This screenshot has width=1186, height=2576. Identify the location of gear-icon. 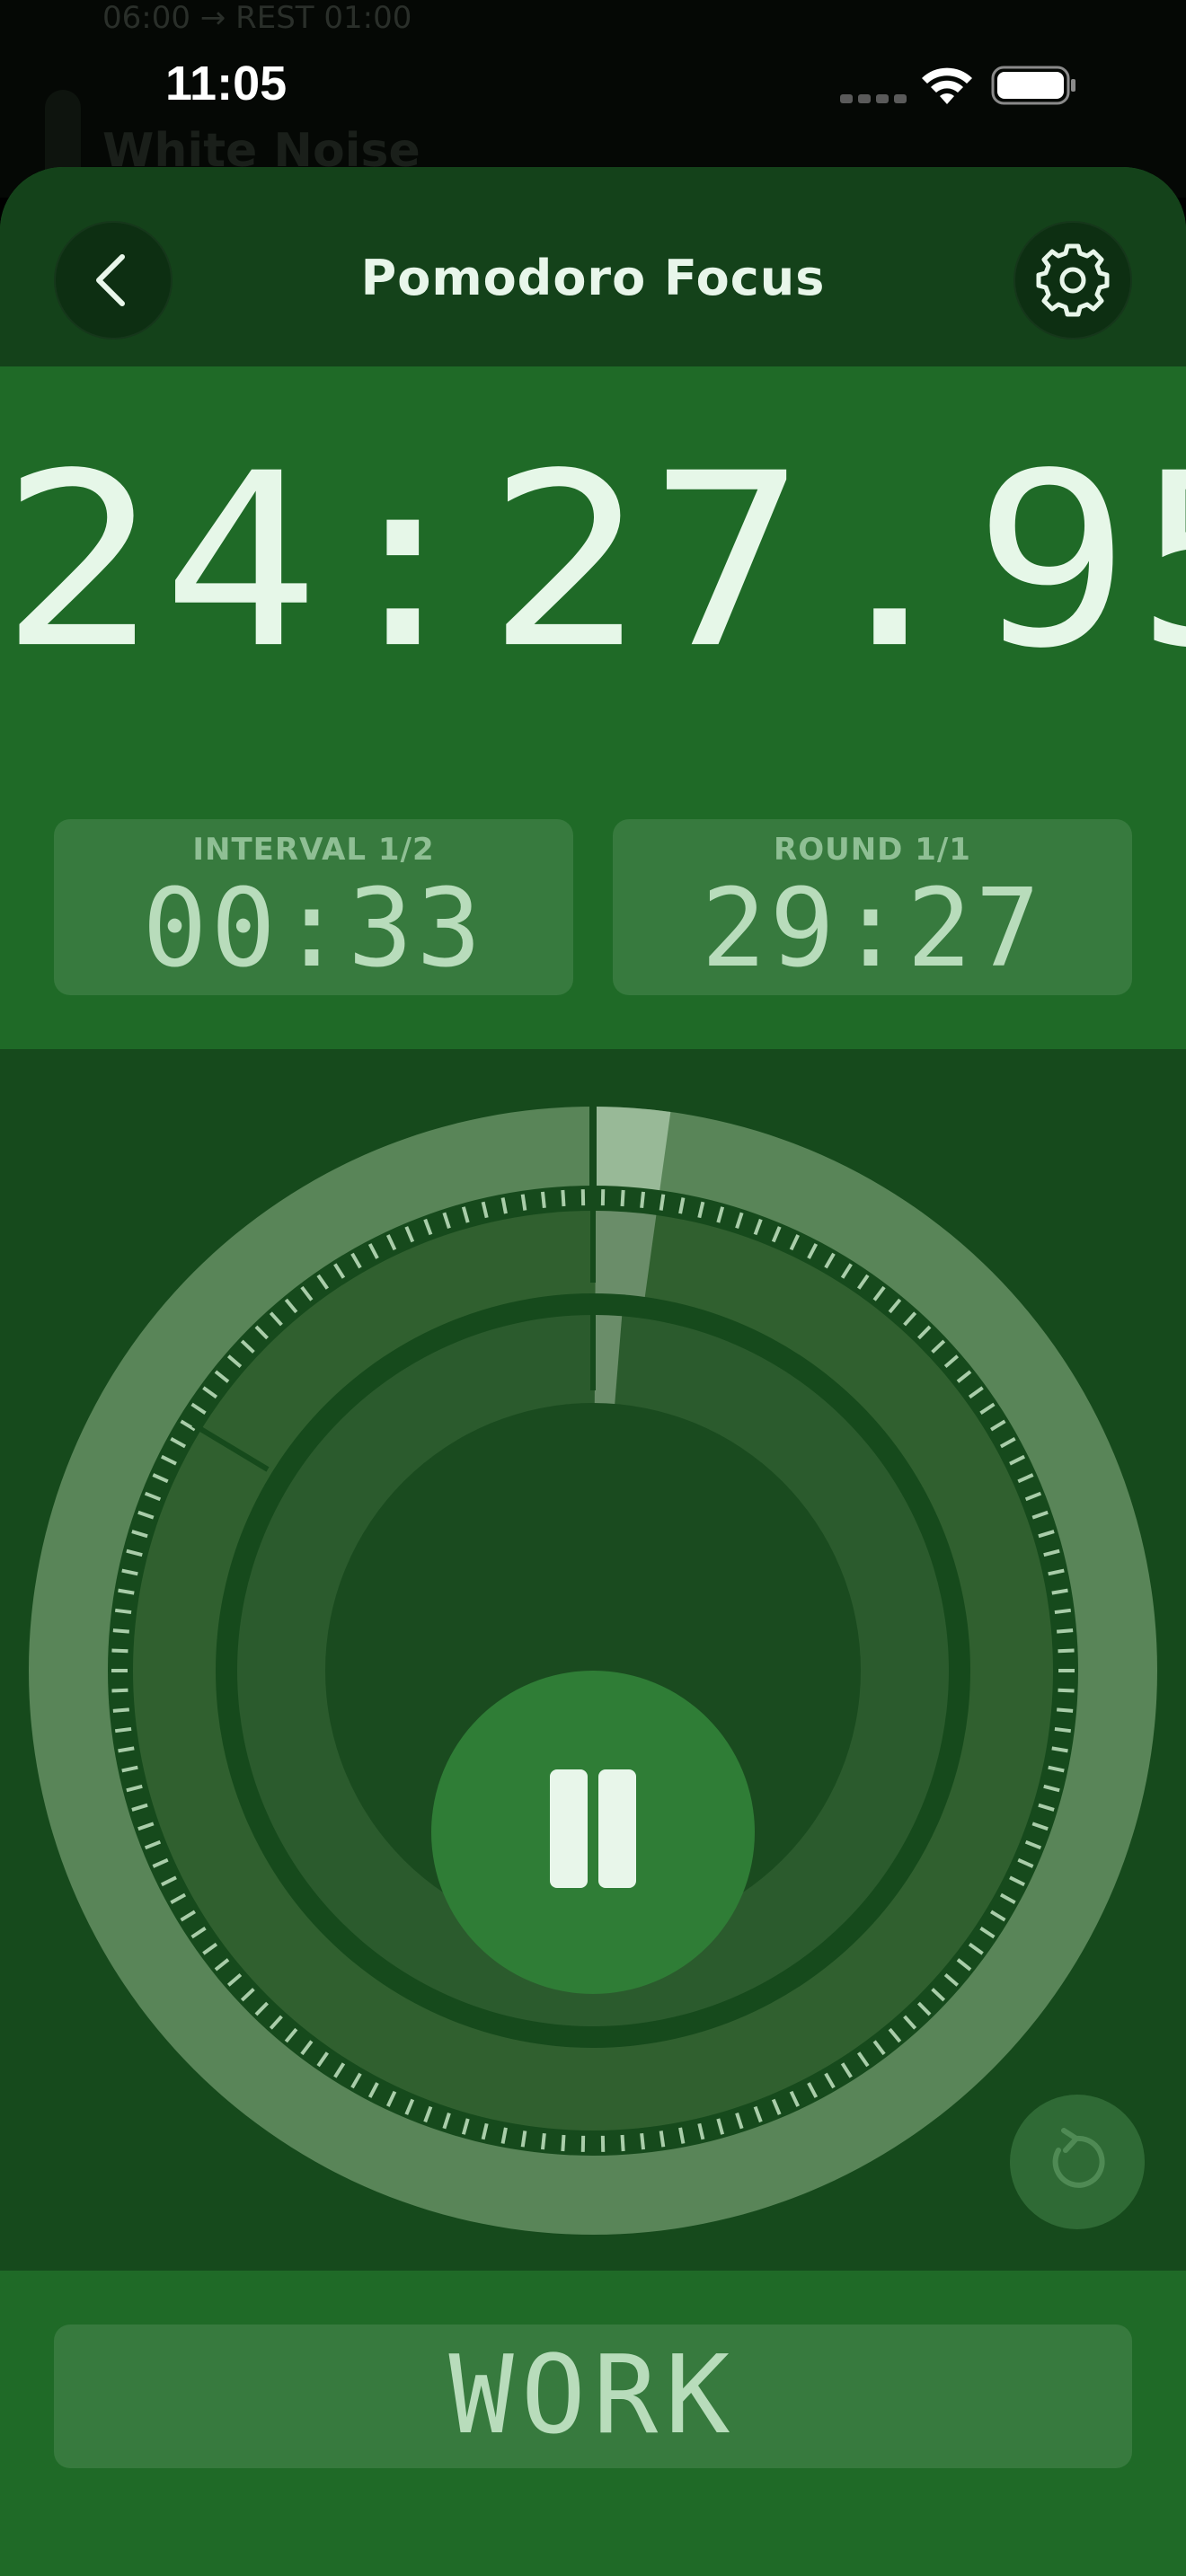
(1073, 280).